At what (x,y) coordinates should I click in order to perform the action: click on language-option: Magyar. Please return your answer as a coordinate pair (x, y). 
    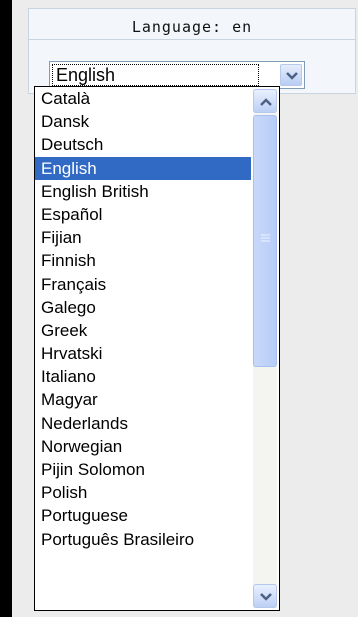
    Looking at the image, I should click on (143, 399).